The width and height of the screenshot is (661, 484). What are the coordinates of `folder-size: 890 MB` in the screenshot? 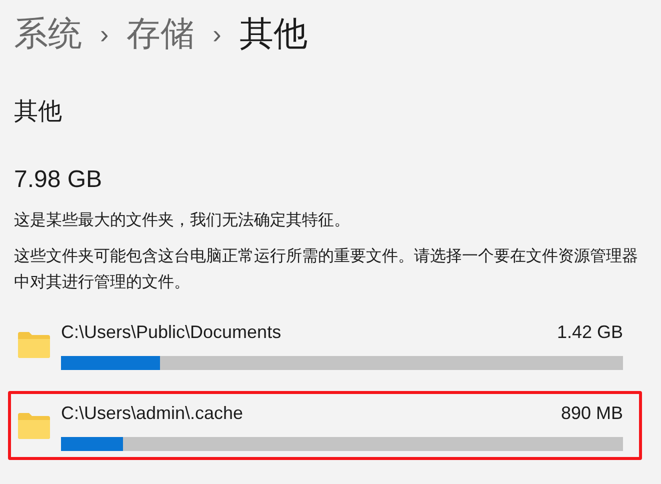 It's located at (591, 413).